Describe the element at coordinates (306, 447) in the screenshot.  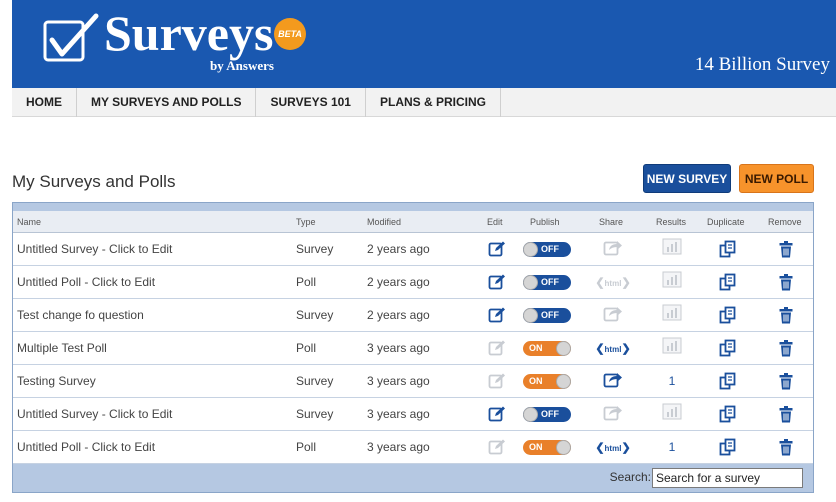
I see `survey-type: Poll` at that location.